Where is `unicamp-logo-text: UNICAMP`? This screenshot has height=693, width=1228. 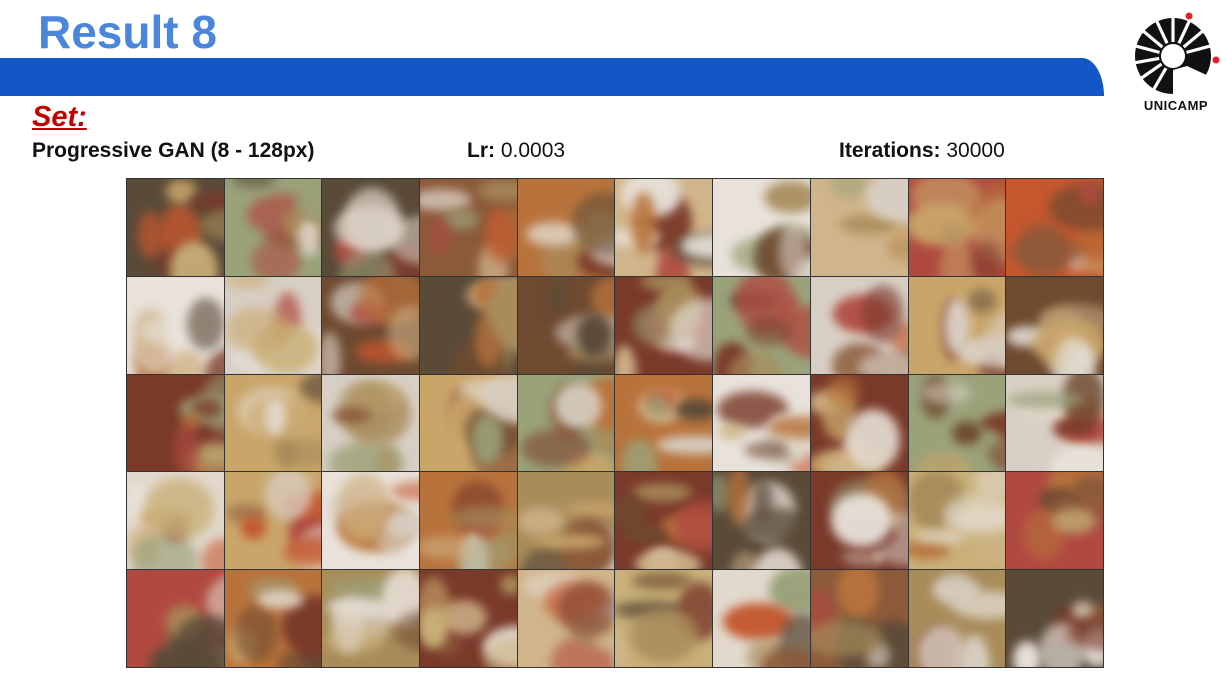
unicamp-logo-text: UNICAMP is located at coordinates (1176, 105).